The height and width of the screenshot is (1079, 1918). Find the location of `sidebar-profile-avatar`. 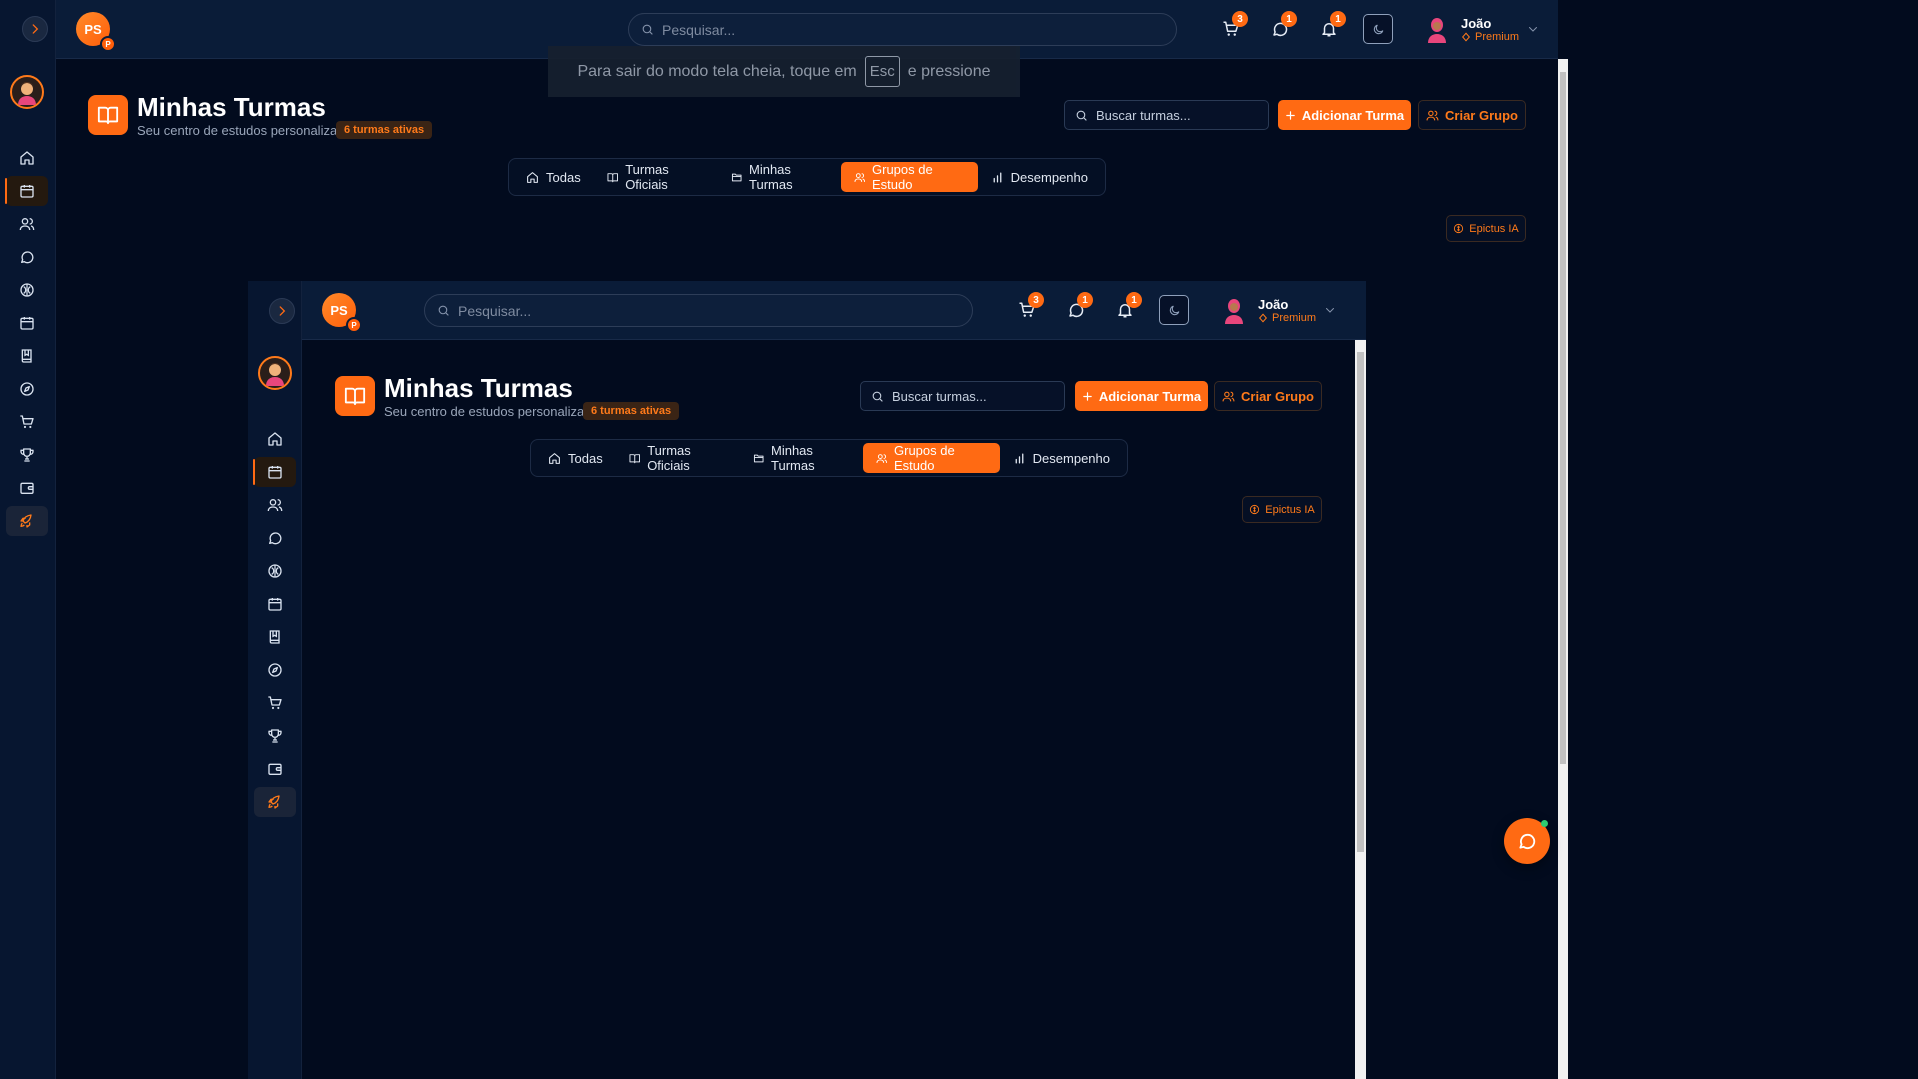

sidebar-profile-avatar is located at coordinates (27, 92).